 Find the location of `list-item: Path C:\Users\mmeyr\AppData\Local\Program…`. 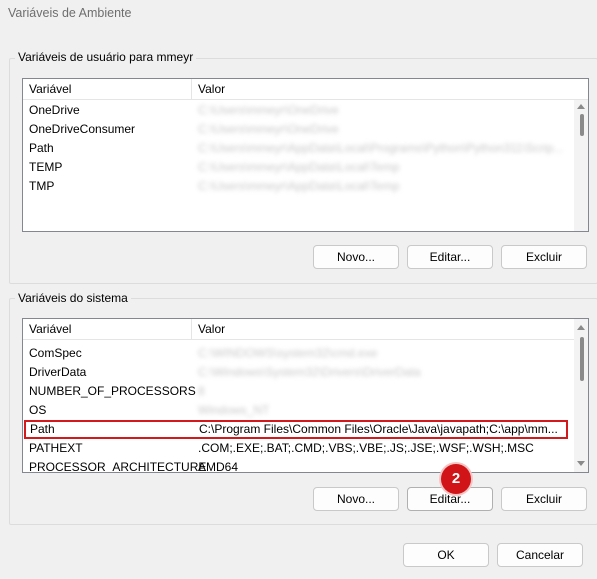

list-item: Path C:\Users\mmeyr\AppData\Local\Program… is located at coordinates (298, 148).